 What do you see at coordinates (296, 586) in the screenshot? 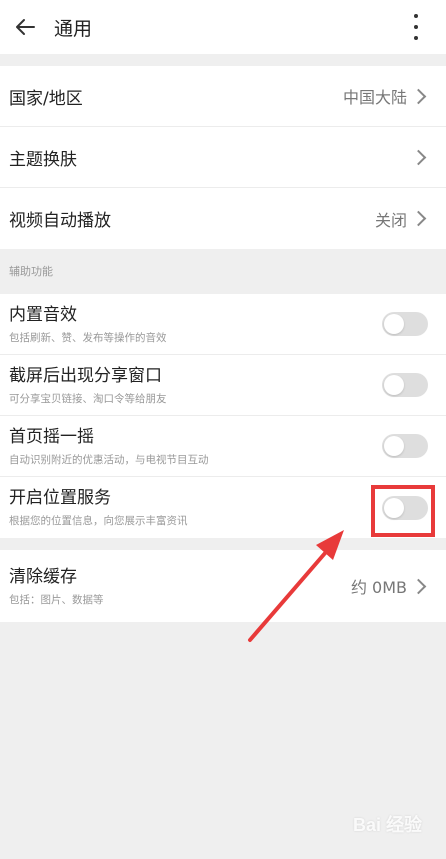
I see `annotation-arrow-icon` at bounding box center [296, 586].